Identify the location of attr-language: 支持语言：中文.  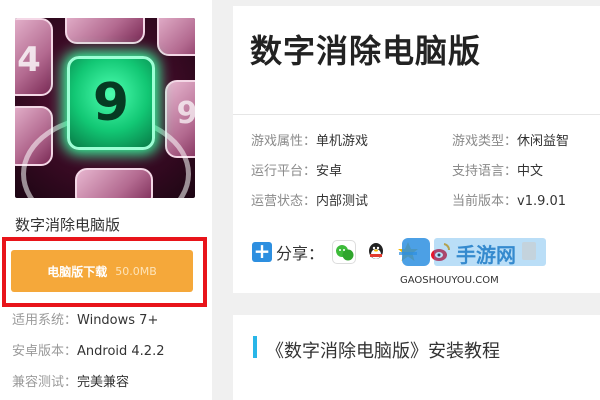
(497, 169).